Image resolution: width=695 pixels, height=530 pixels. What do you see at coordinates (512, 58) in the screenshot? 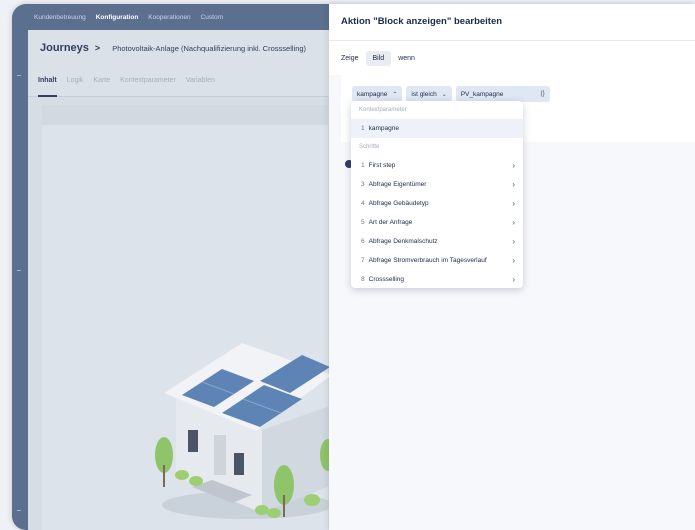
I see `show-row: Zeige Bild wenn` at bounding box center [512, 58].